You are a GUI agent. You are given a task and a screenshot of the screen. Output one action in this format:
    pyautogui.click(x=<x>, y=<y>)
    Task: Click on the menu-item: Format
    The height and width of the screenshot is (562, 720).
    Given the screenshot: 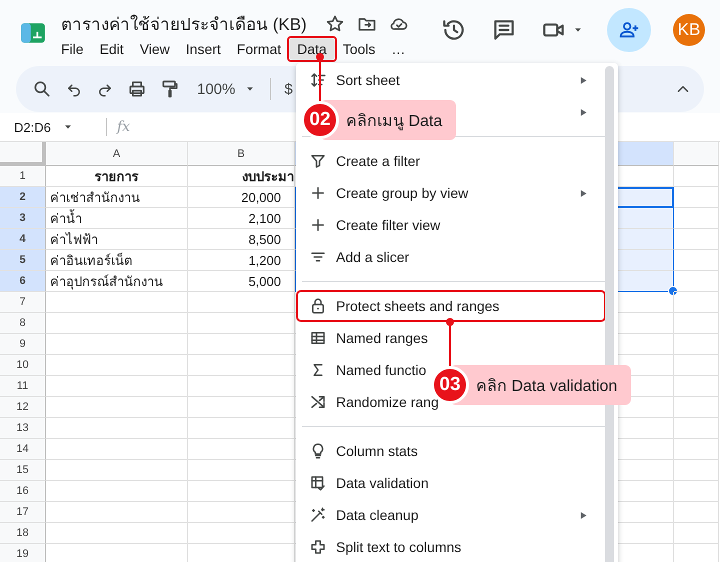 What is the action you would take?
    pyautogui.click(x=259, y=49)
    